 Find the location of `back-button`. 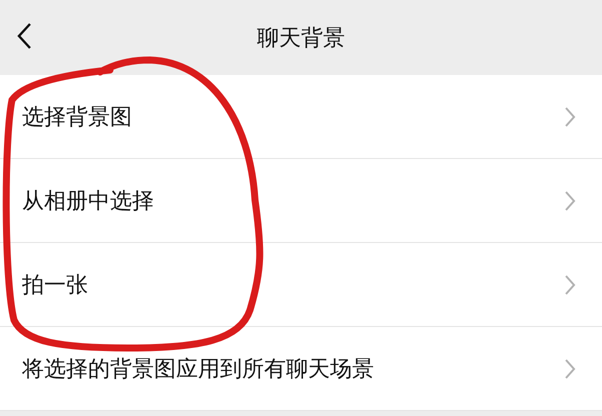

back-button is located at coordinates (24, 36).